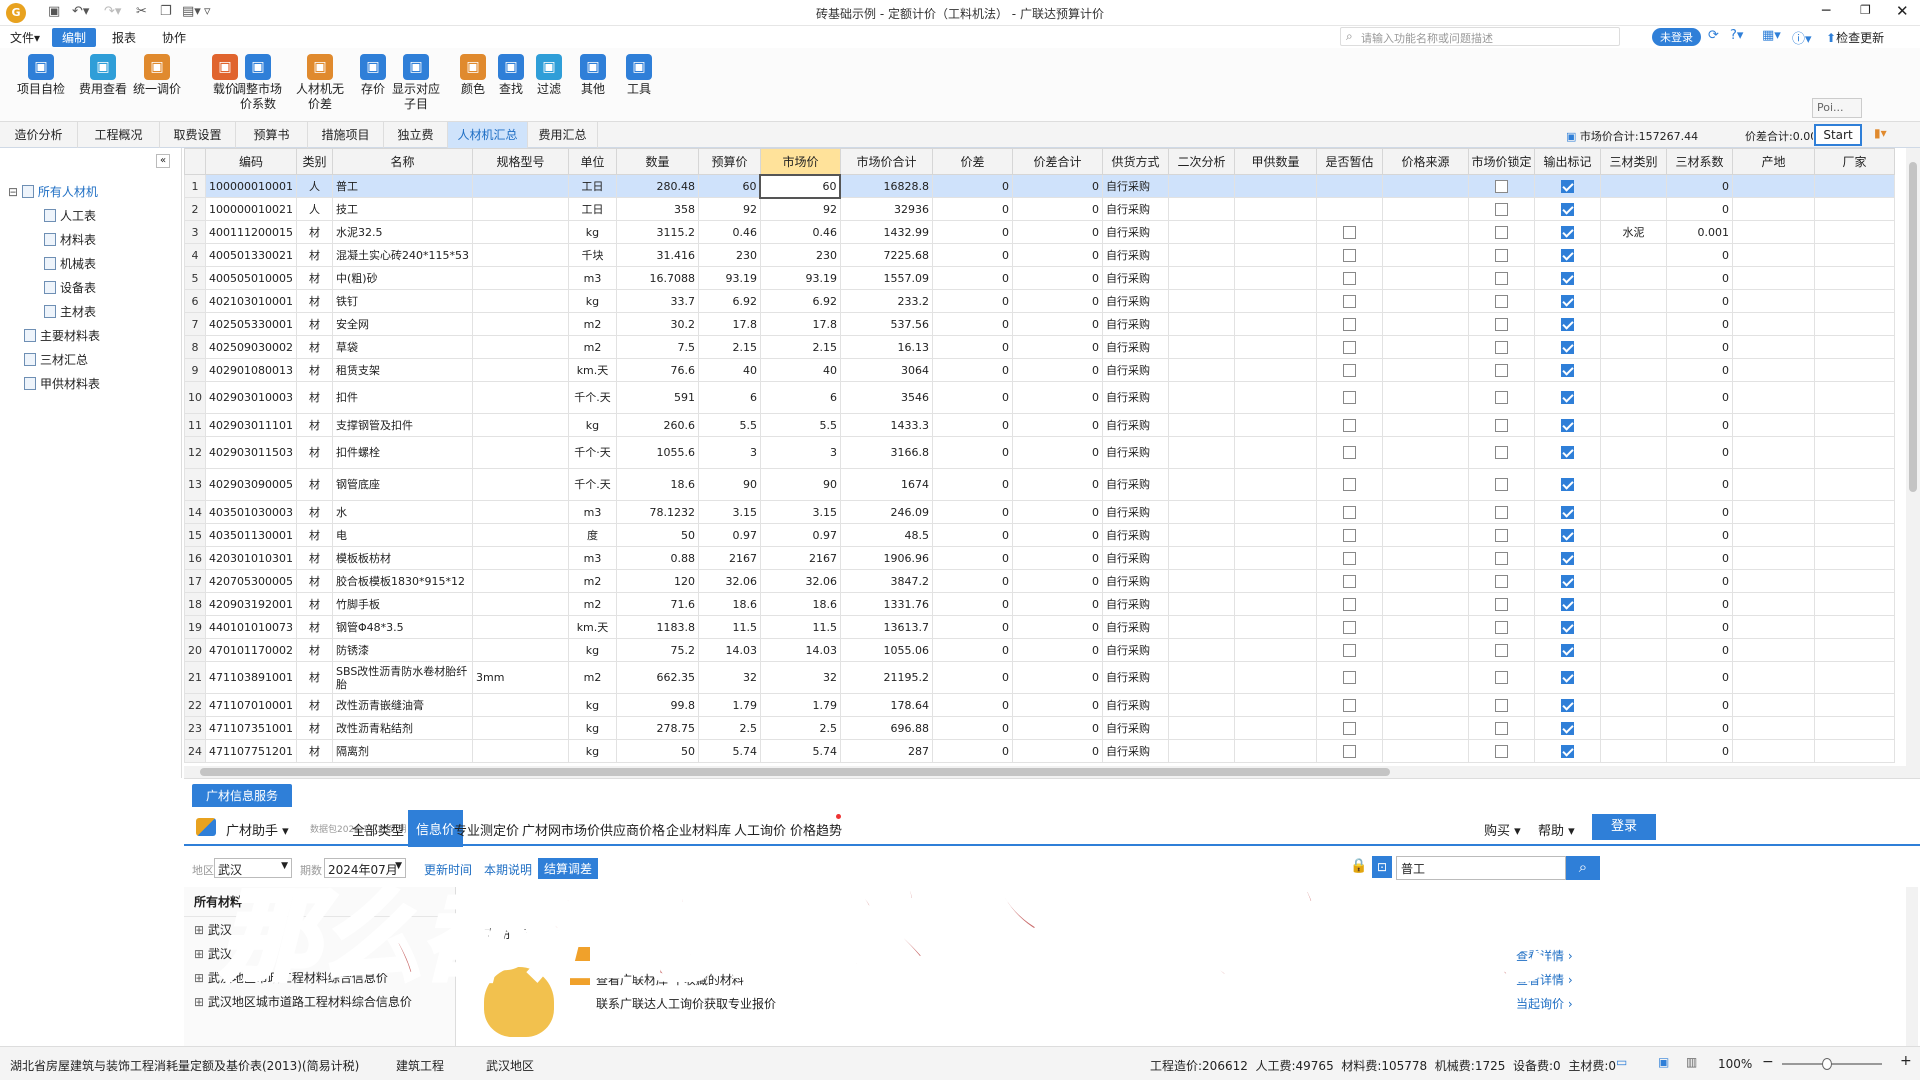 The image size is (1920, 1080). I want to click on row-number: 14, so click(195, 512).